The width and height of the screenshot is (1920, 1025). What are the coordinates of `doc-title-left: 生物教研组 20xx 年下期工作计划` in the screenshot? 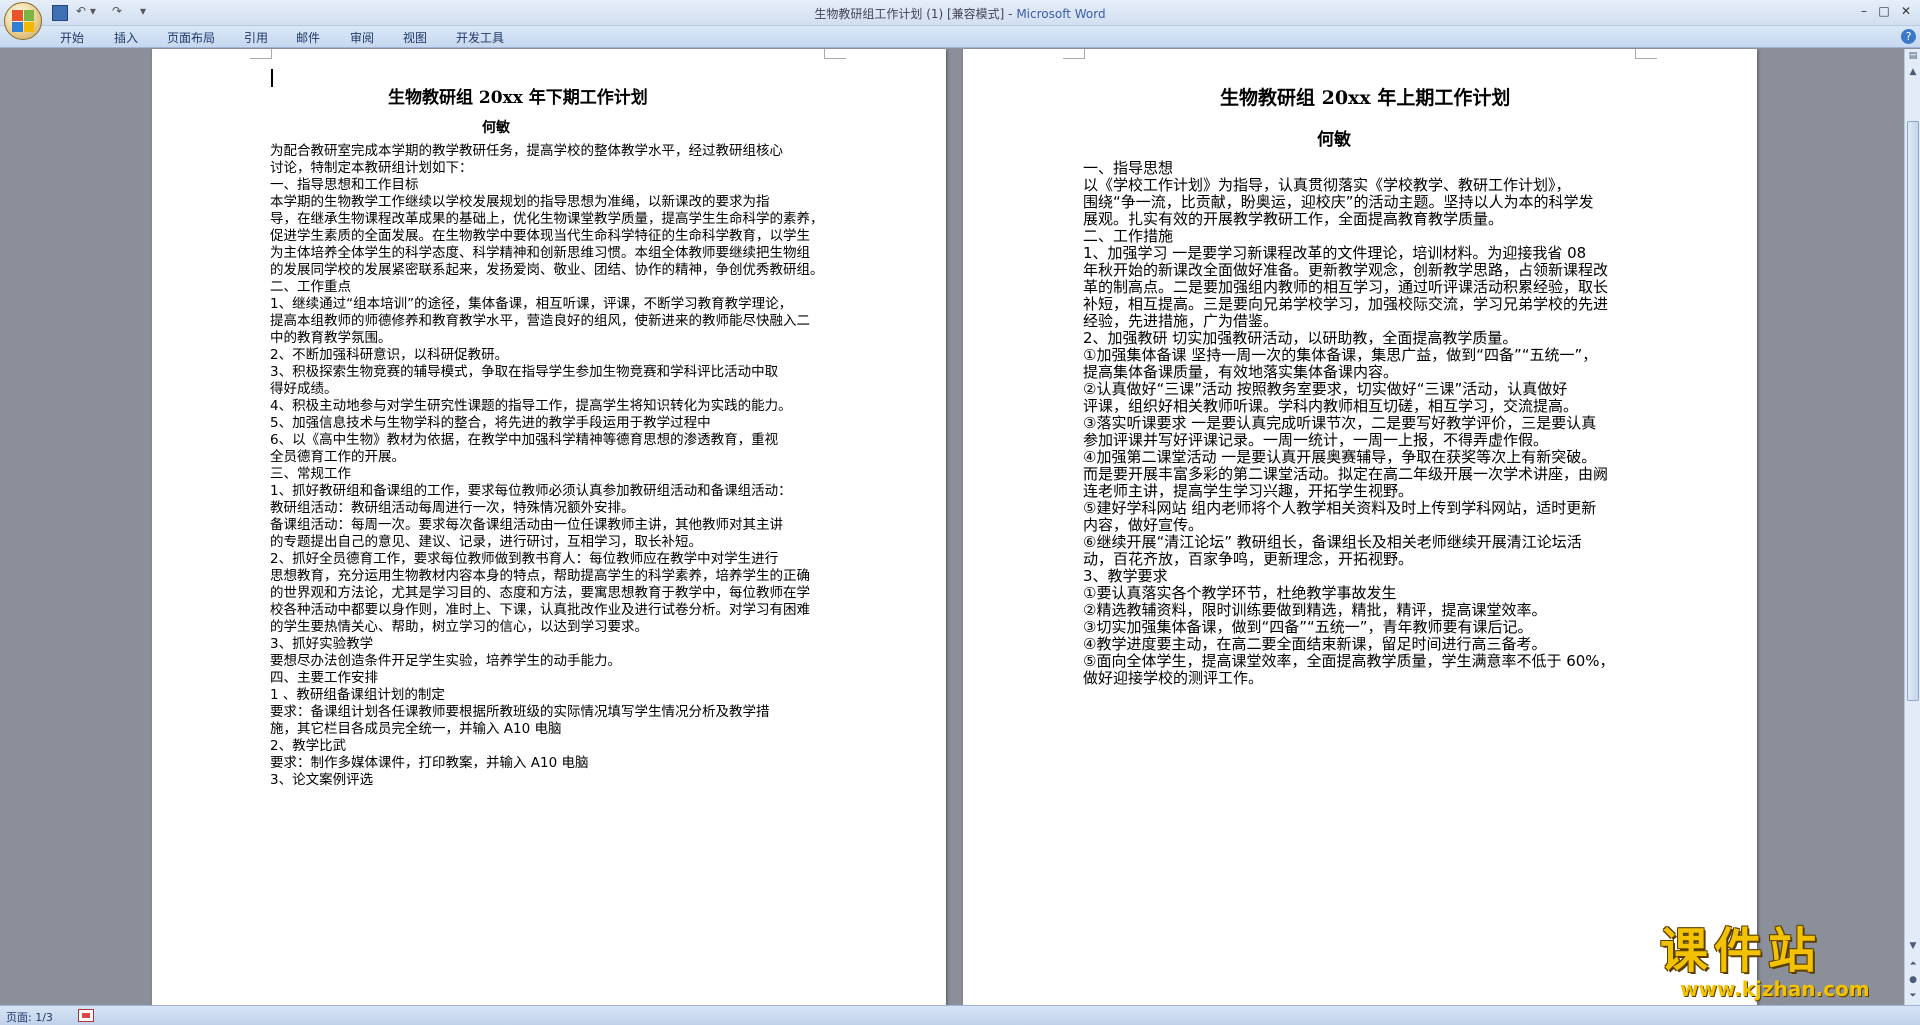 It's located at (518, 98).